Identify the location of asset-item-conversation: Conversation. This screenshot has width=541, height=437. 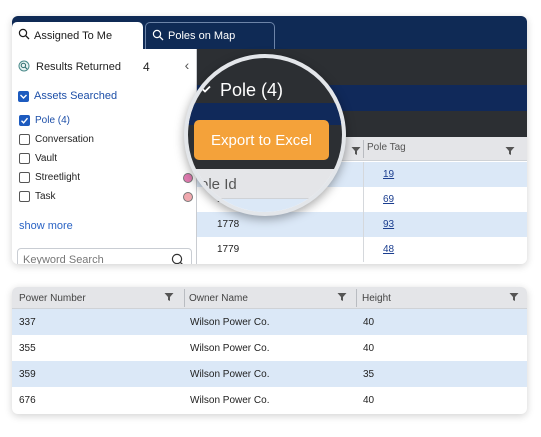
(107, 139).